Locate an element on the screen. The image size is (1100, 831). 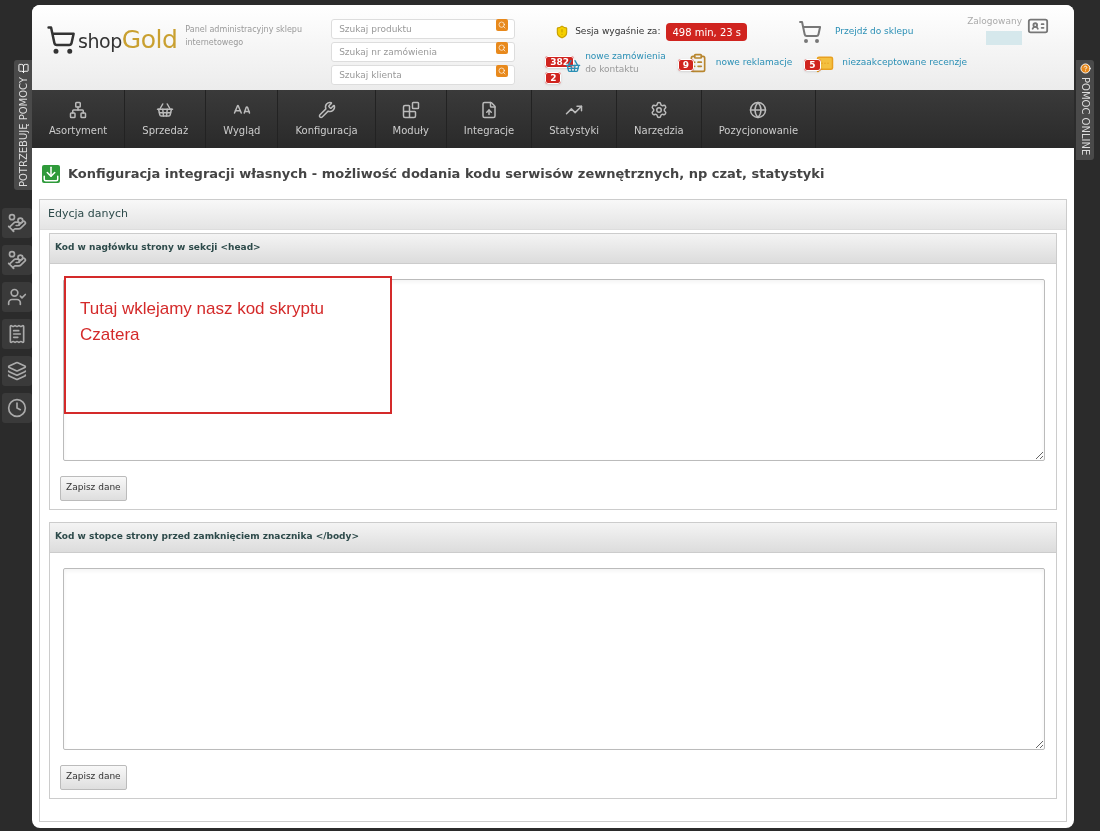
nav-tab: Asortyment is located at coordinates (79, 119).